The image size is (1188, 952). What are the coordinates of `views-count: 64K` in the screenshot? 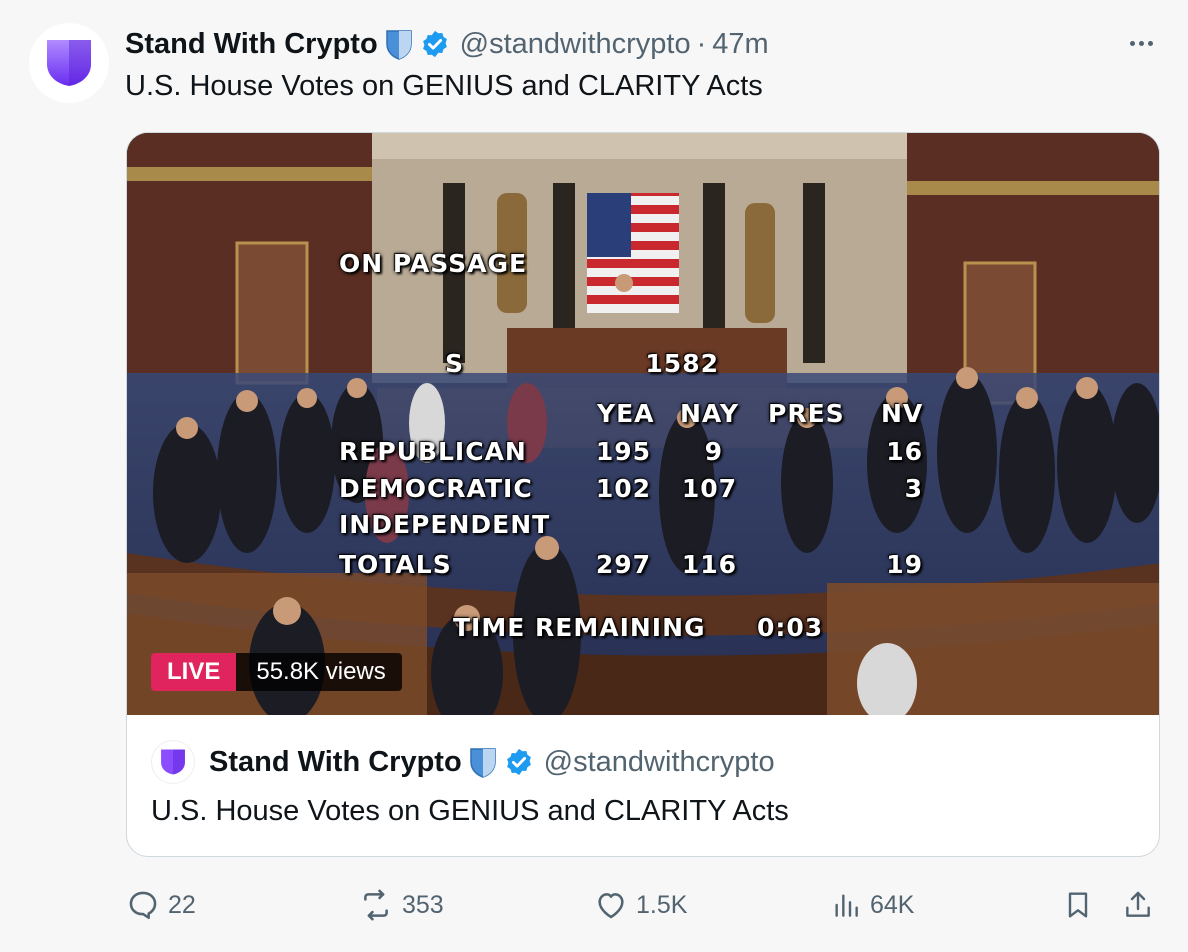 It's located at (892, 904).